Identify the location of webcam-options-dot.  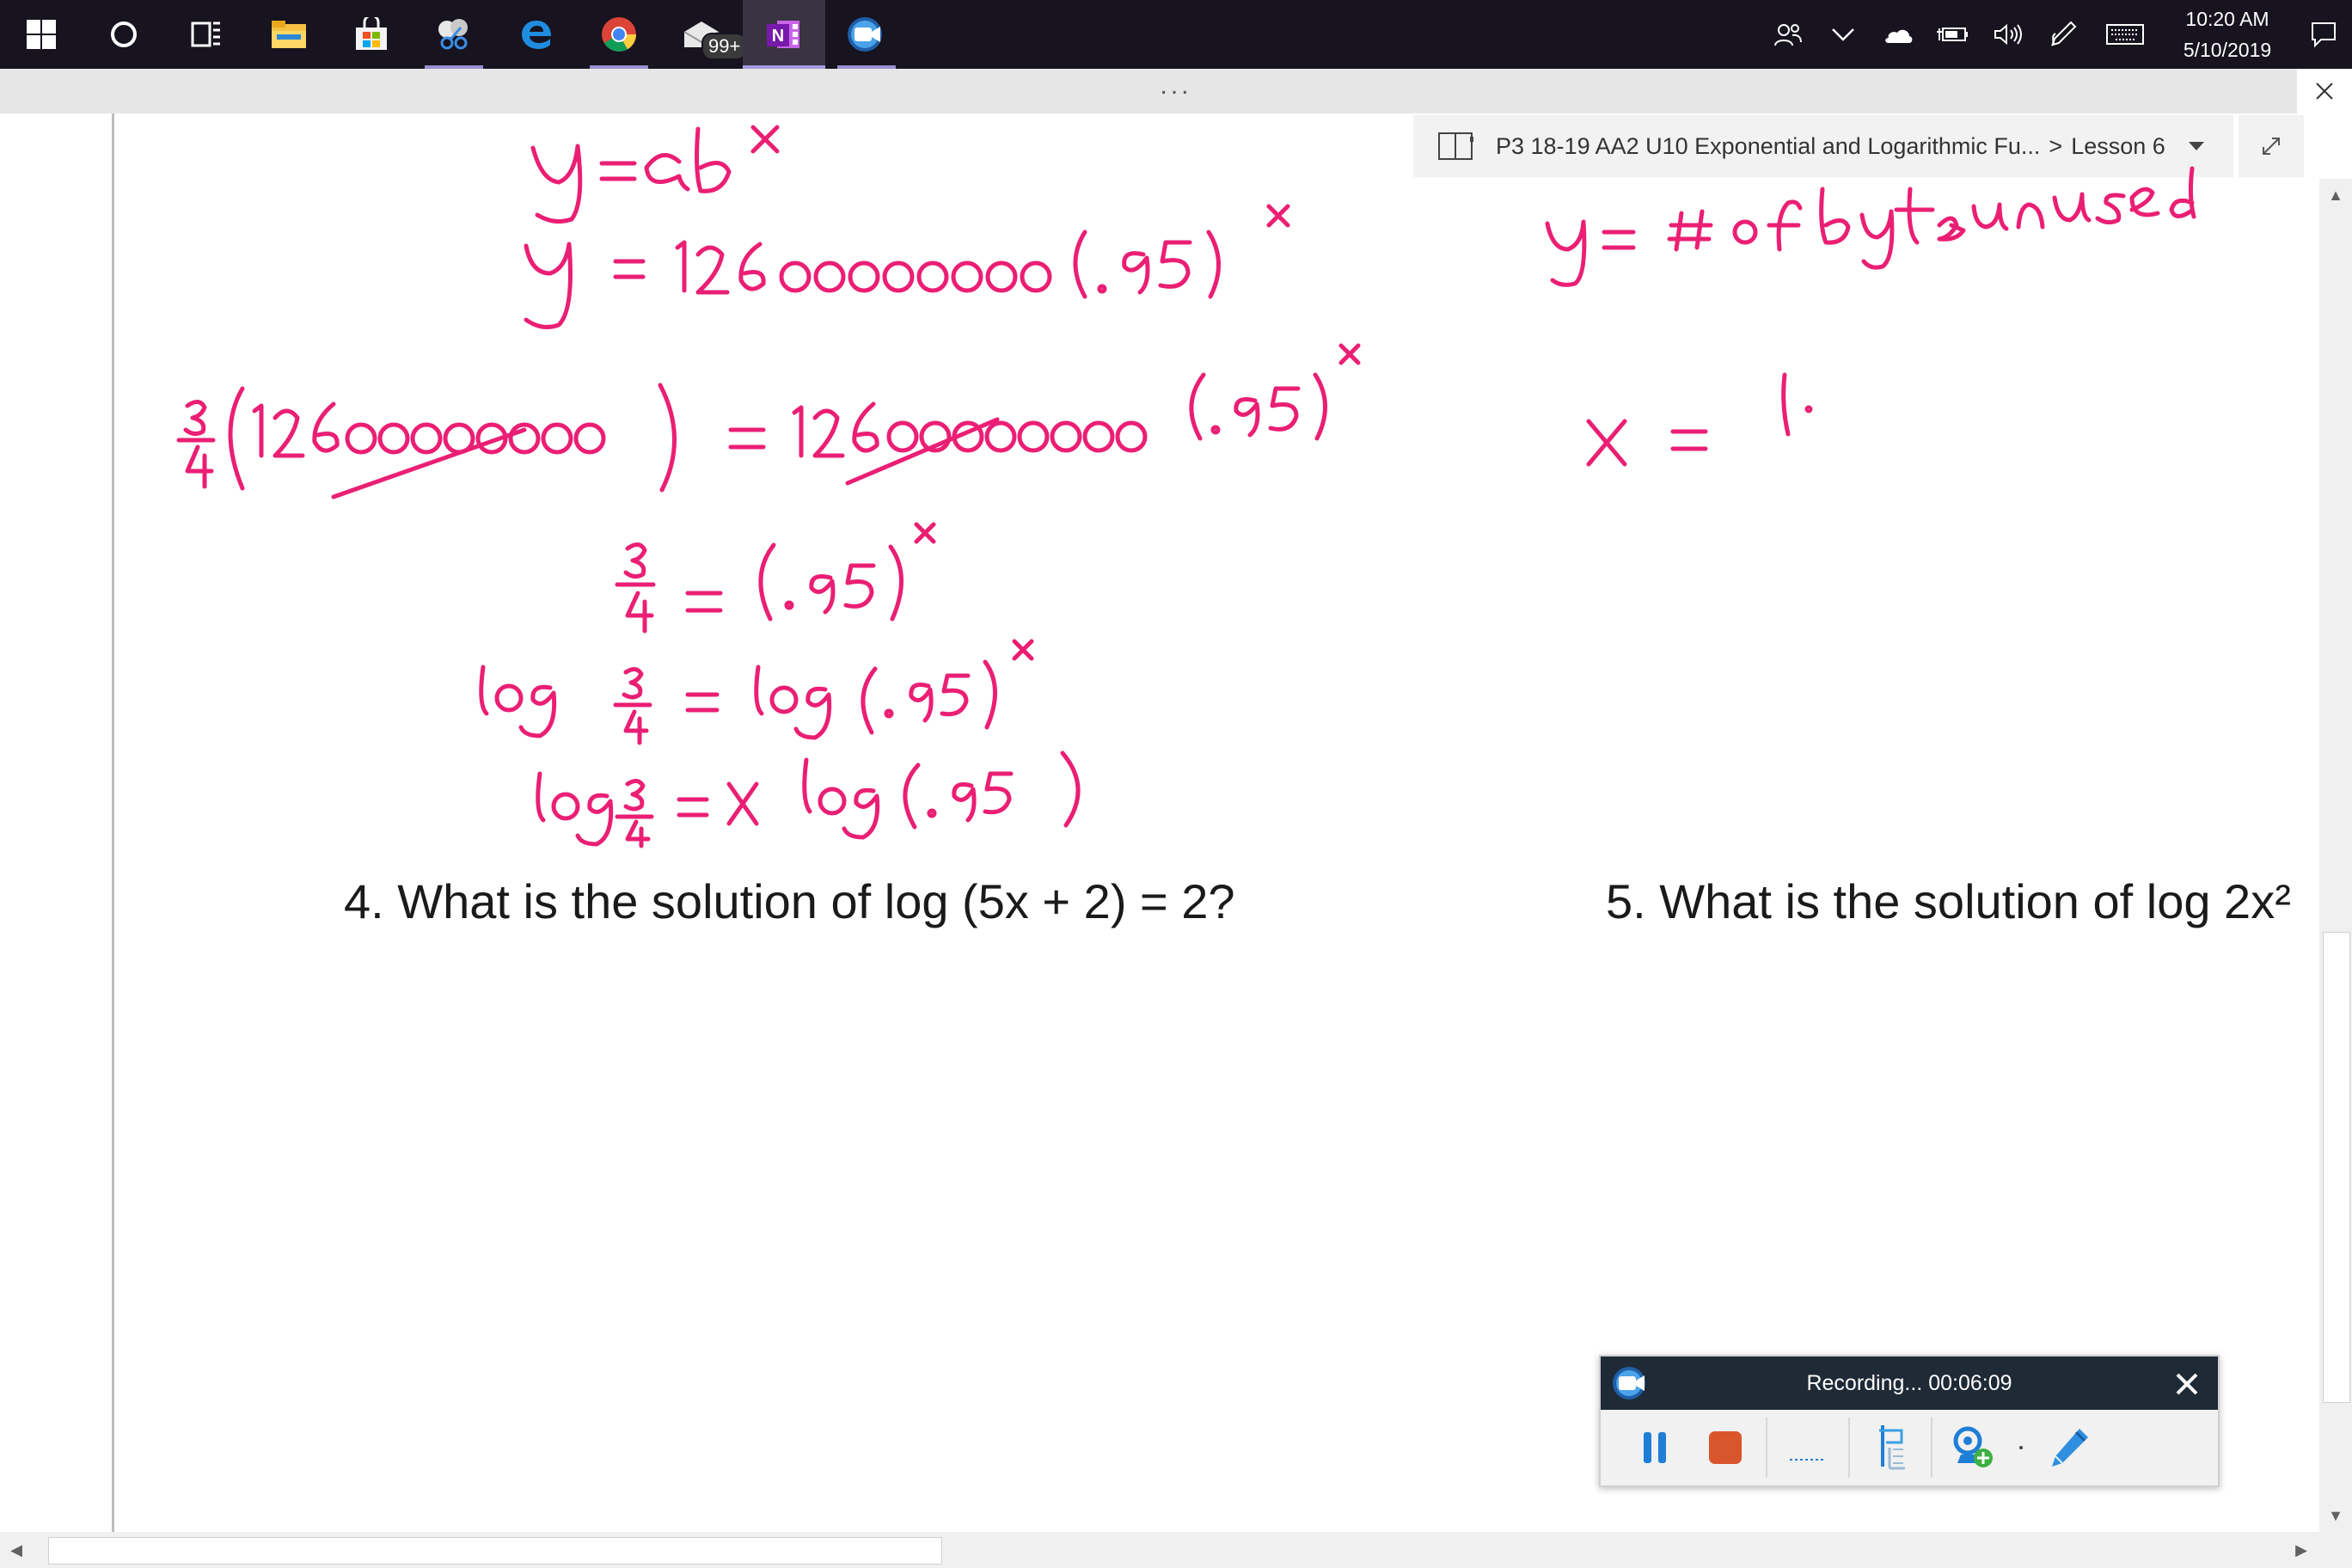
(2021, 1447).